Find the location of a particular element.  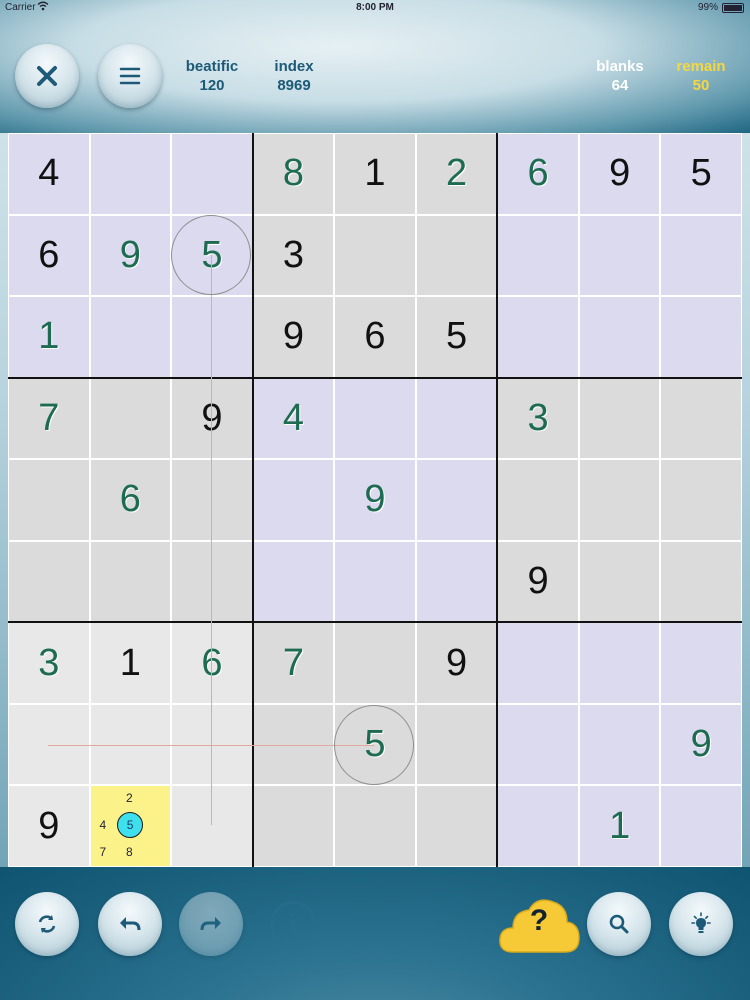

hint-cloud-button: ? is located at coordinates (539, 925).